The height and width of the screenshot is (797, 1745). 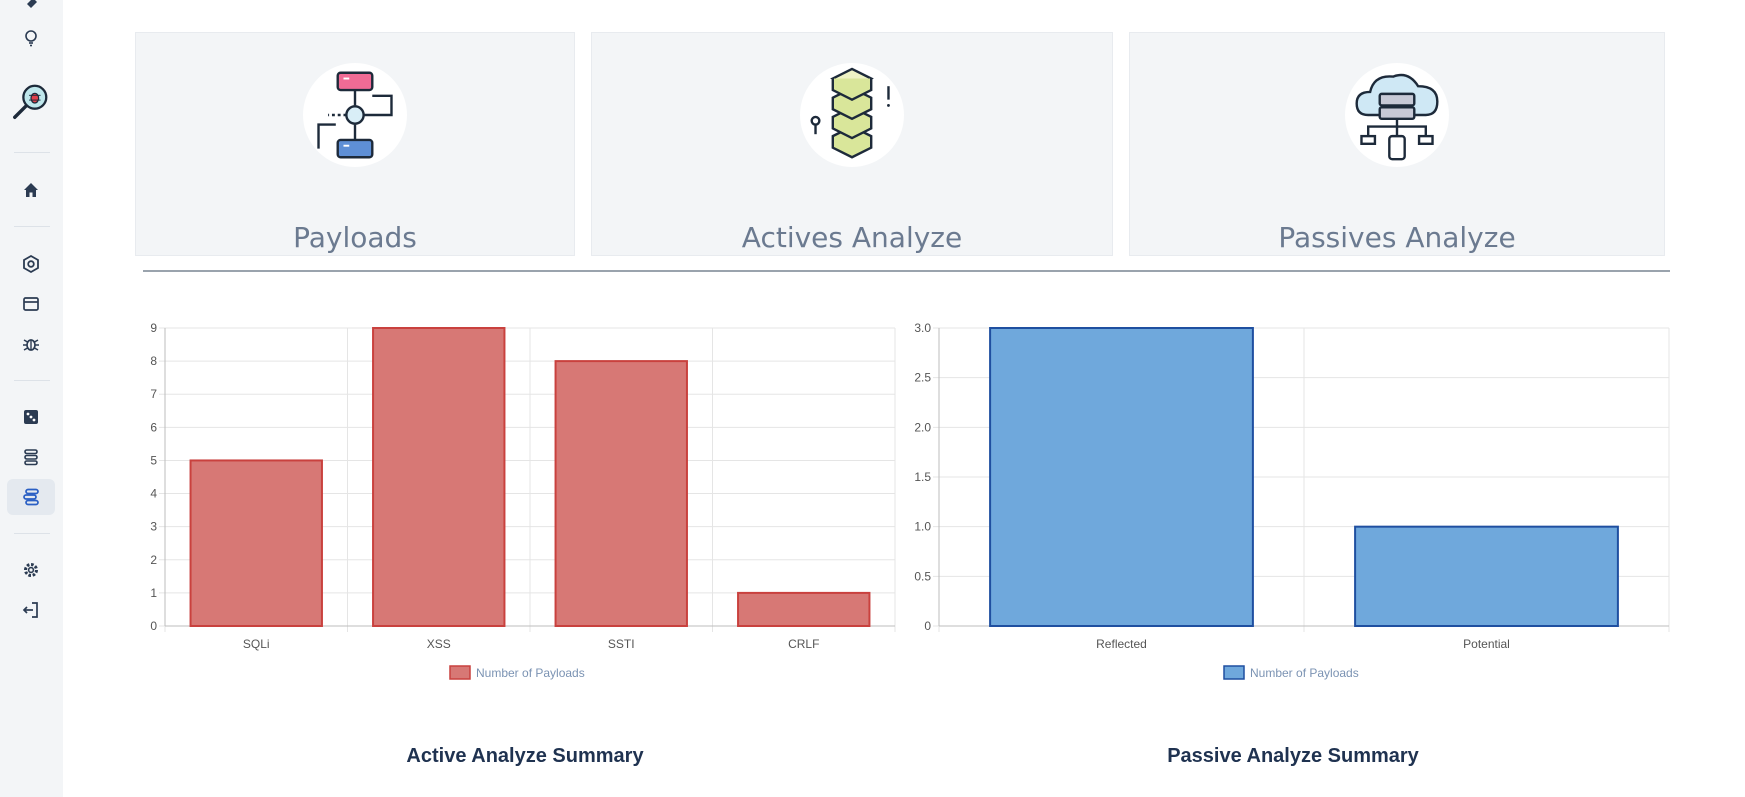 What do you see at coordinates (153, 394) in the screenshot?
I see `y-tick-label: 7` at bounding box center [153, 394].